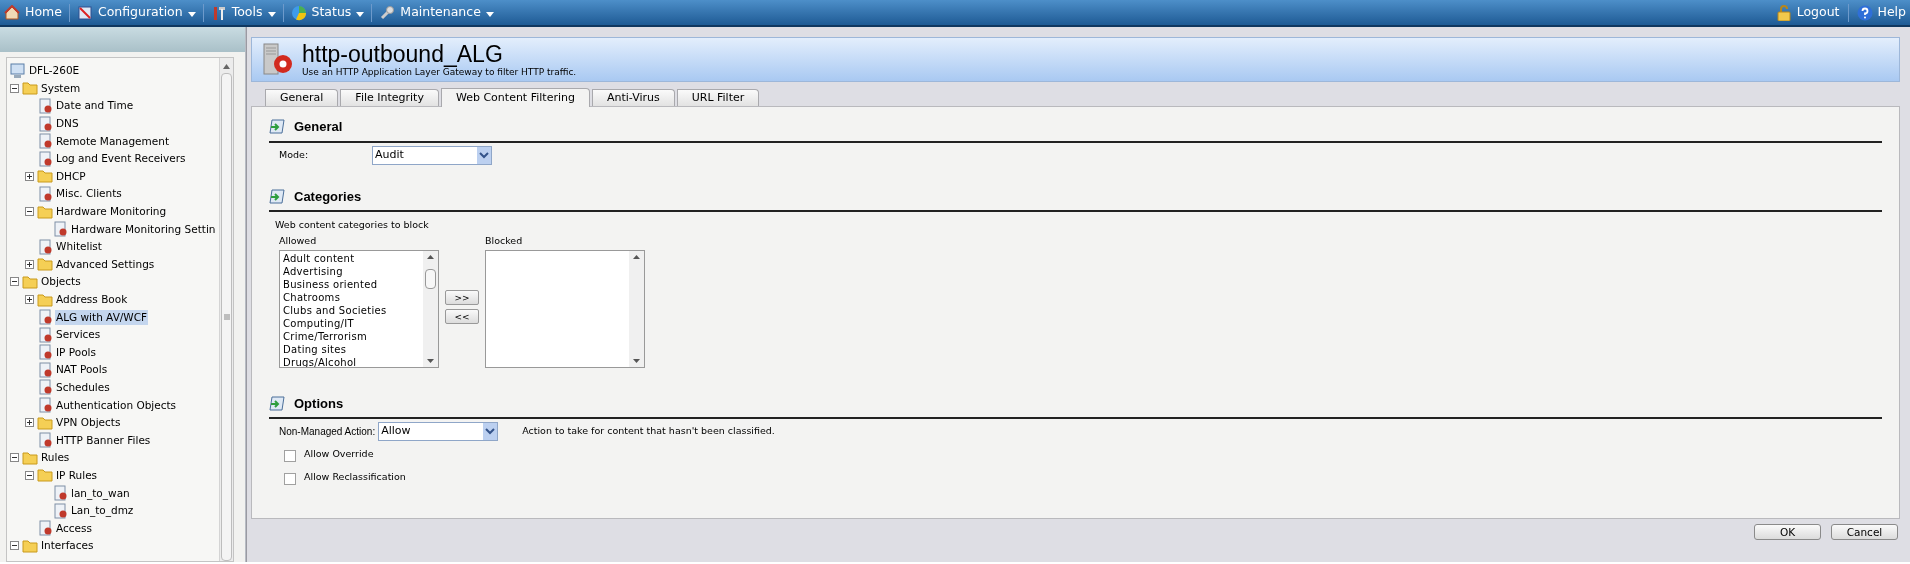  I want to click on section-title: Options, so click(319, 403).